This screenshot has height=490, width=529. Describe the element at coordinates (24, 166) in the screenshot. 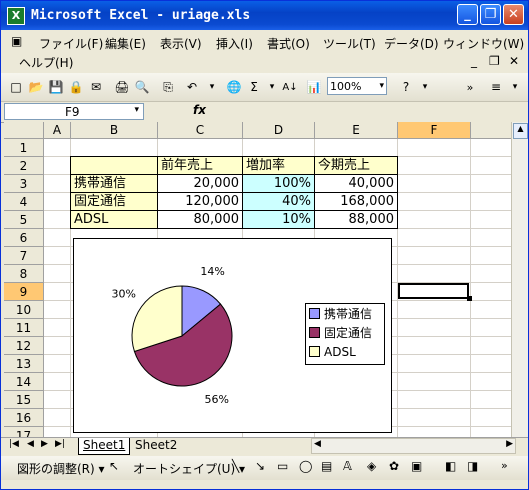

I see `row-header-2: 2` at that location.